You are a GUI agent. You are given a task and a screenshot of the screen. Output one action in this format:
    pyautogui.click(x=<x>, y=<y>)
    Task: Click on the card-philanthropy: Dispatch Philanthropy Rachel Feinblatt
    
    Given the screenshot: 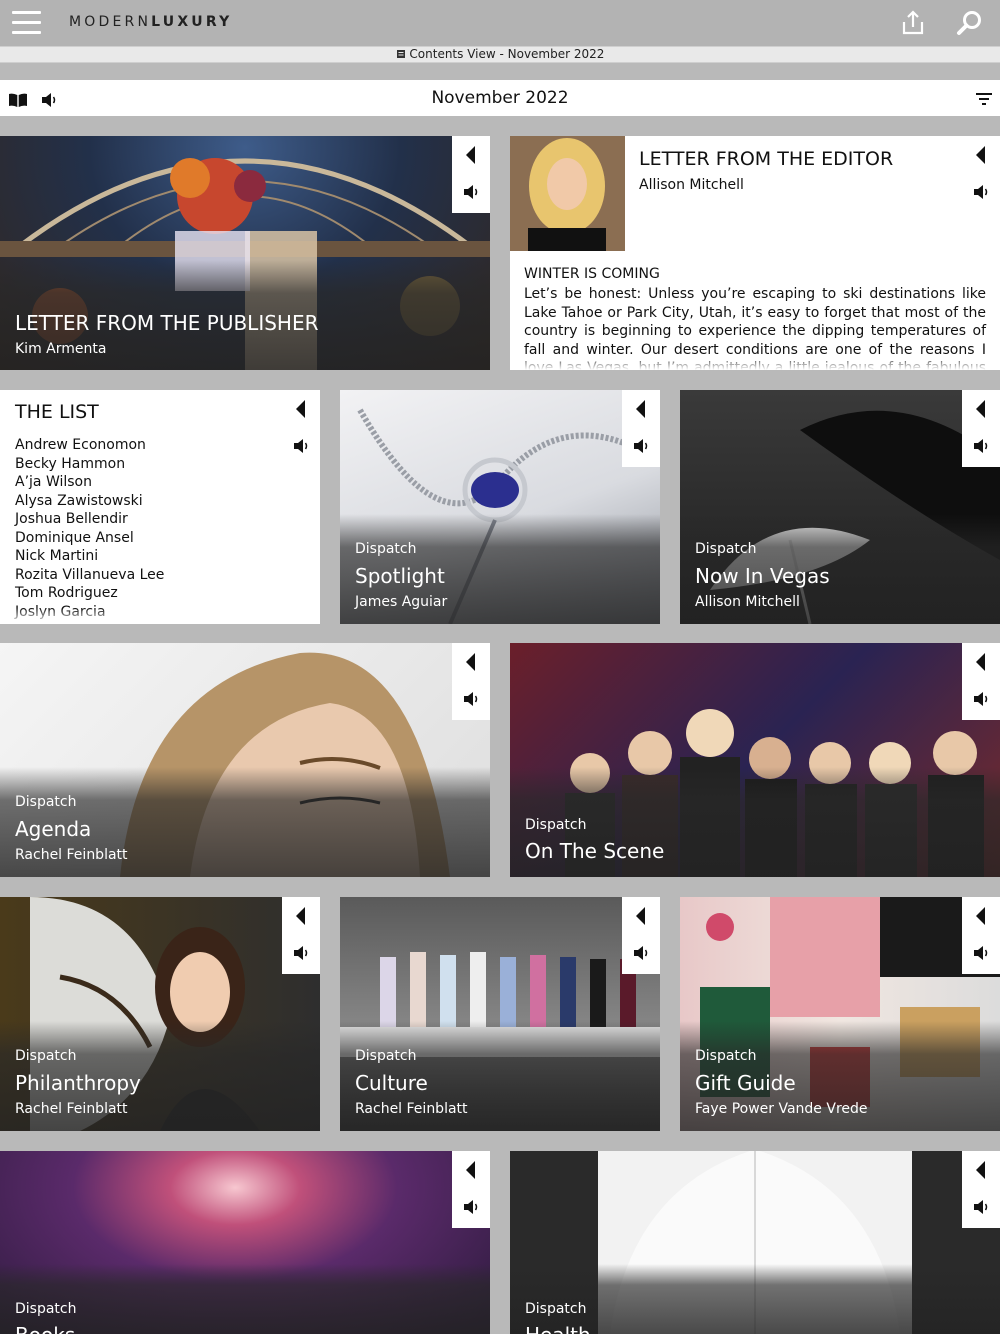 What is the action you would take?
    pyautogui.click(x=160, y=1014)
    